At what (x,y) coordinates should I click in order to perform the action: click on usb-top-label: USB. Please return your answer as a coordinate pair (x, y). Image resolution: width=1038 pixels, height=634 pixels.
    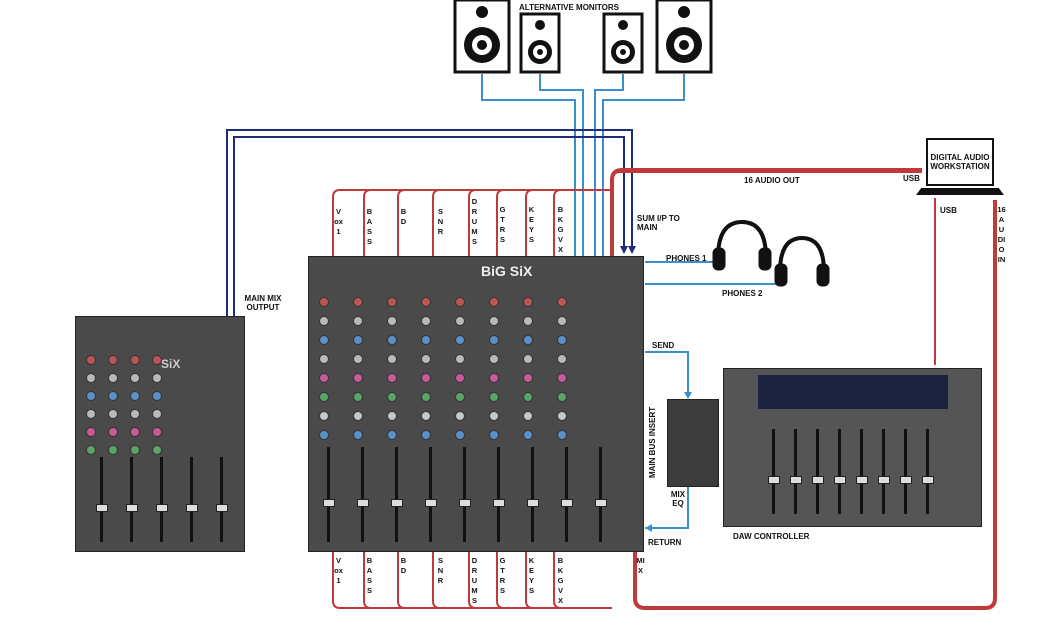
    Looking at the image, I should click on (911, 178).